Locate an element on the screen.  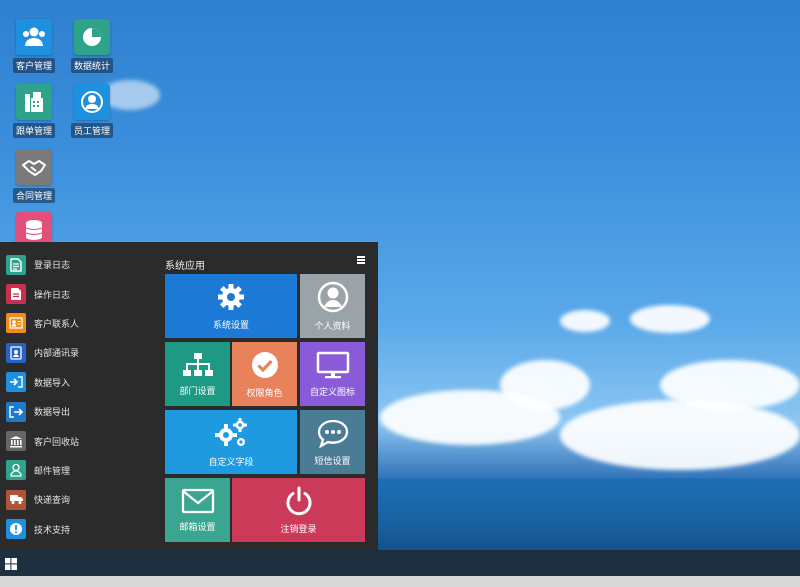
desktop-icon-label: 数据统计 is located at coordinates (91, 65).